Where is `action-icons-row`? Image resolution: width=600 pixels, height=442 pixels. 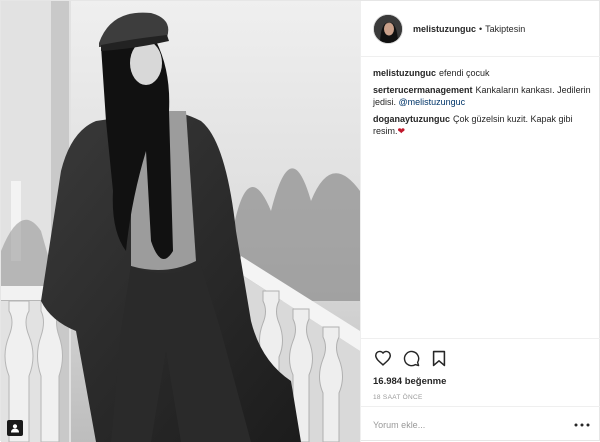
action-icons-row is located at coordinates (481, 358).